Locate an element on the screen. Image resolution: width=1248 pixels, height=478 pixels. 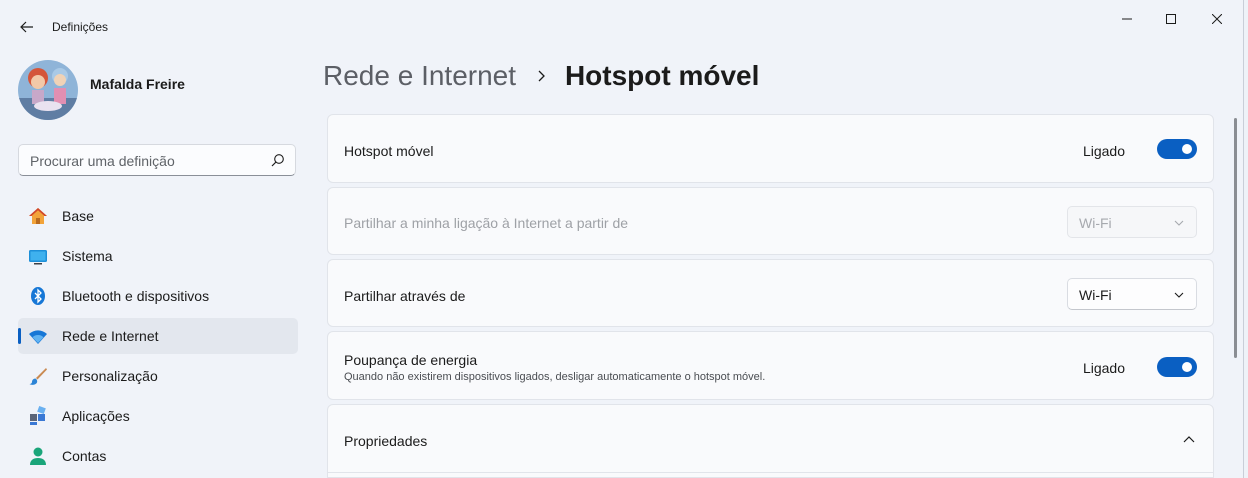
sidebar-item-label: Rede e Internet is located at coordinates (110, 336).